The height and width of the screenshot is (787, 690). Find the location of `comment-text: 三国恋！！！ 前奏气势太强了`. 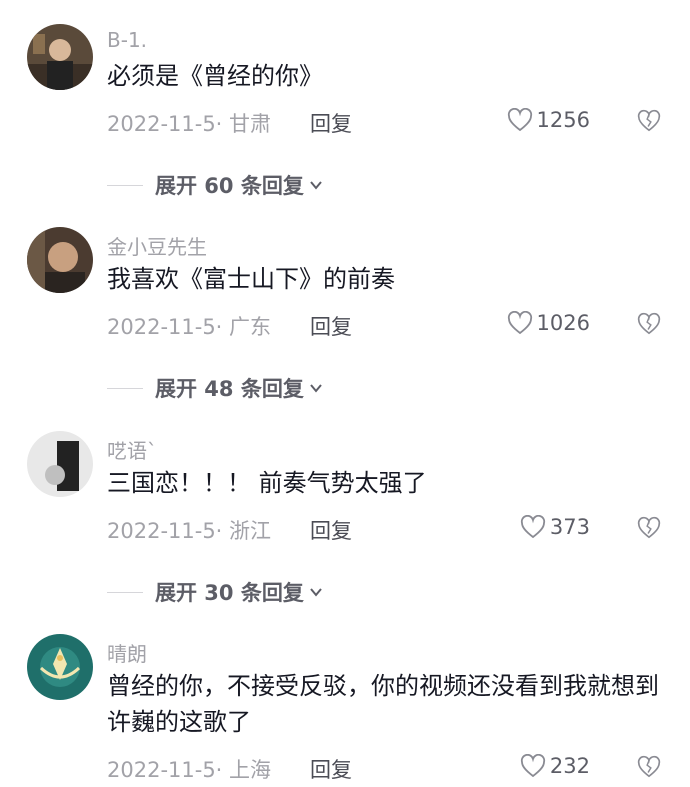

comment-text: 三国恋！！！ 前奏气势太强了 is located at coordinates (267, 483).